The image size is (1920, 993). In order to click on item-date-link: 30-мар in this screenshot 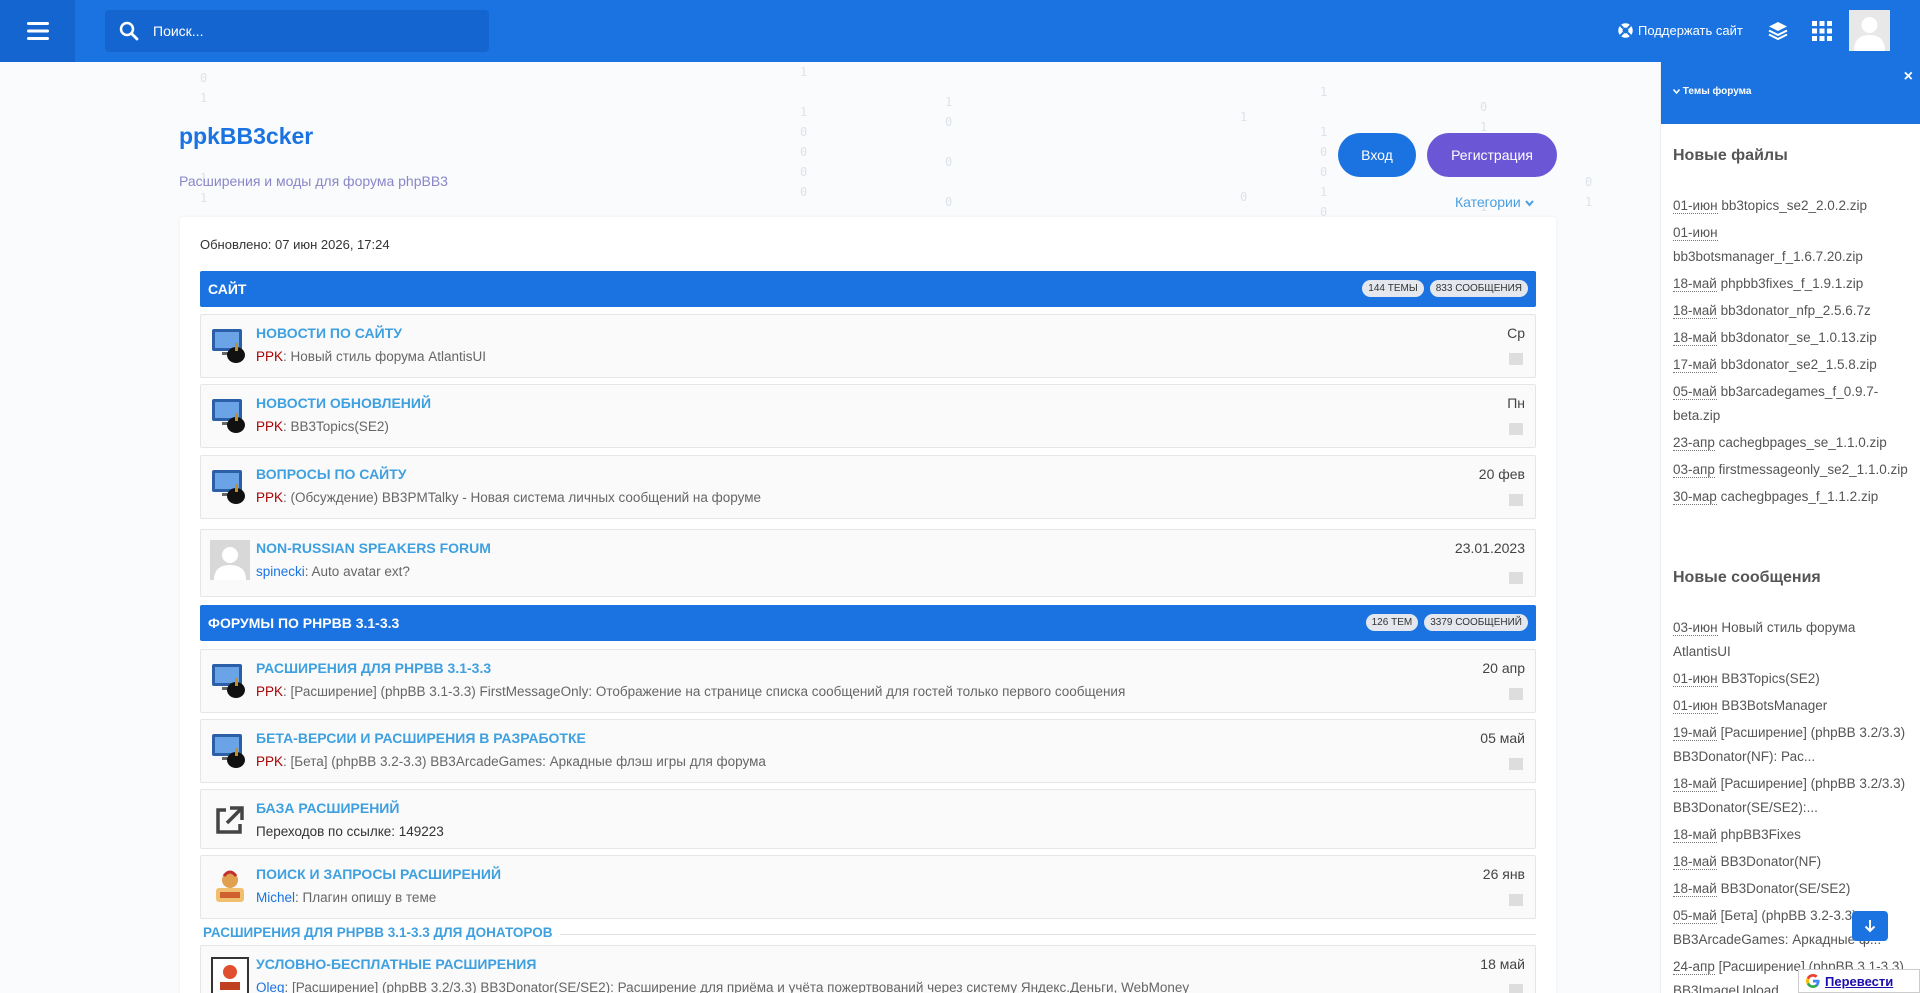, I will do `click(1695, 497)`.